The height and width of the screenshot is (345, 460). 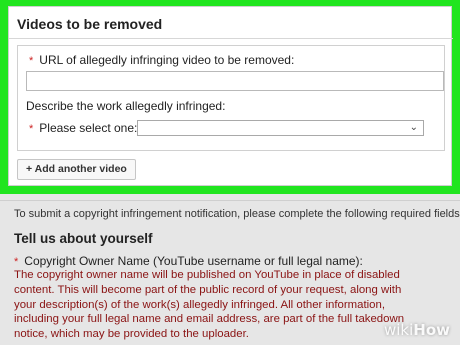 I want to click on divider, so click(x=231, y=38).